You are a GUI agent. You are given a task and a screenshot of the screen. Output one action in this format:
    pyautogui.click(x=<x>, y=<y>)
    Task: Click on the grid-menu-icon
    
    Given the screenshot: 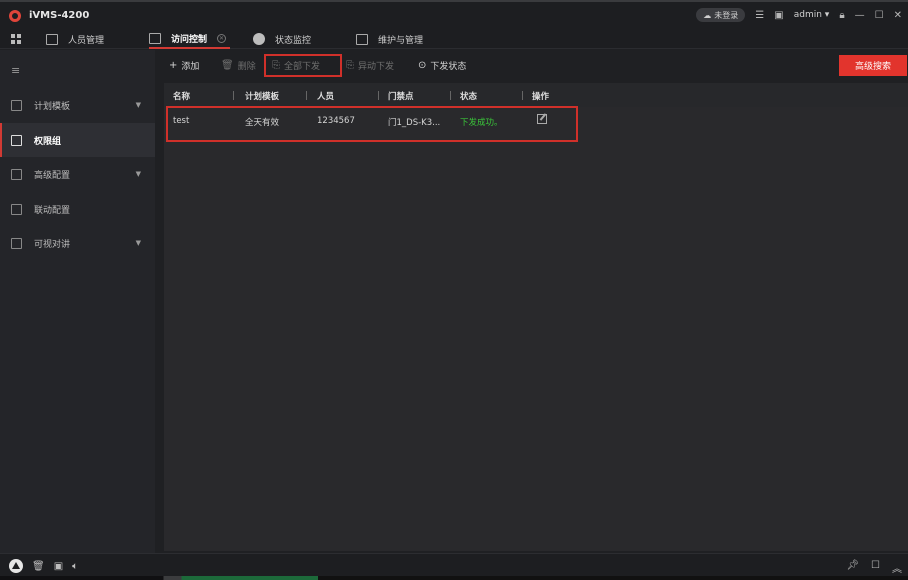 What is the action you would take?
    pyautogui.click(x=16, y=38)
    